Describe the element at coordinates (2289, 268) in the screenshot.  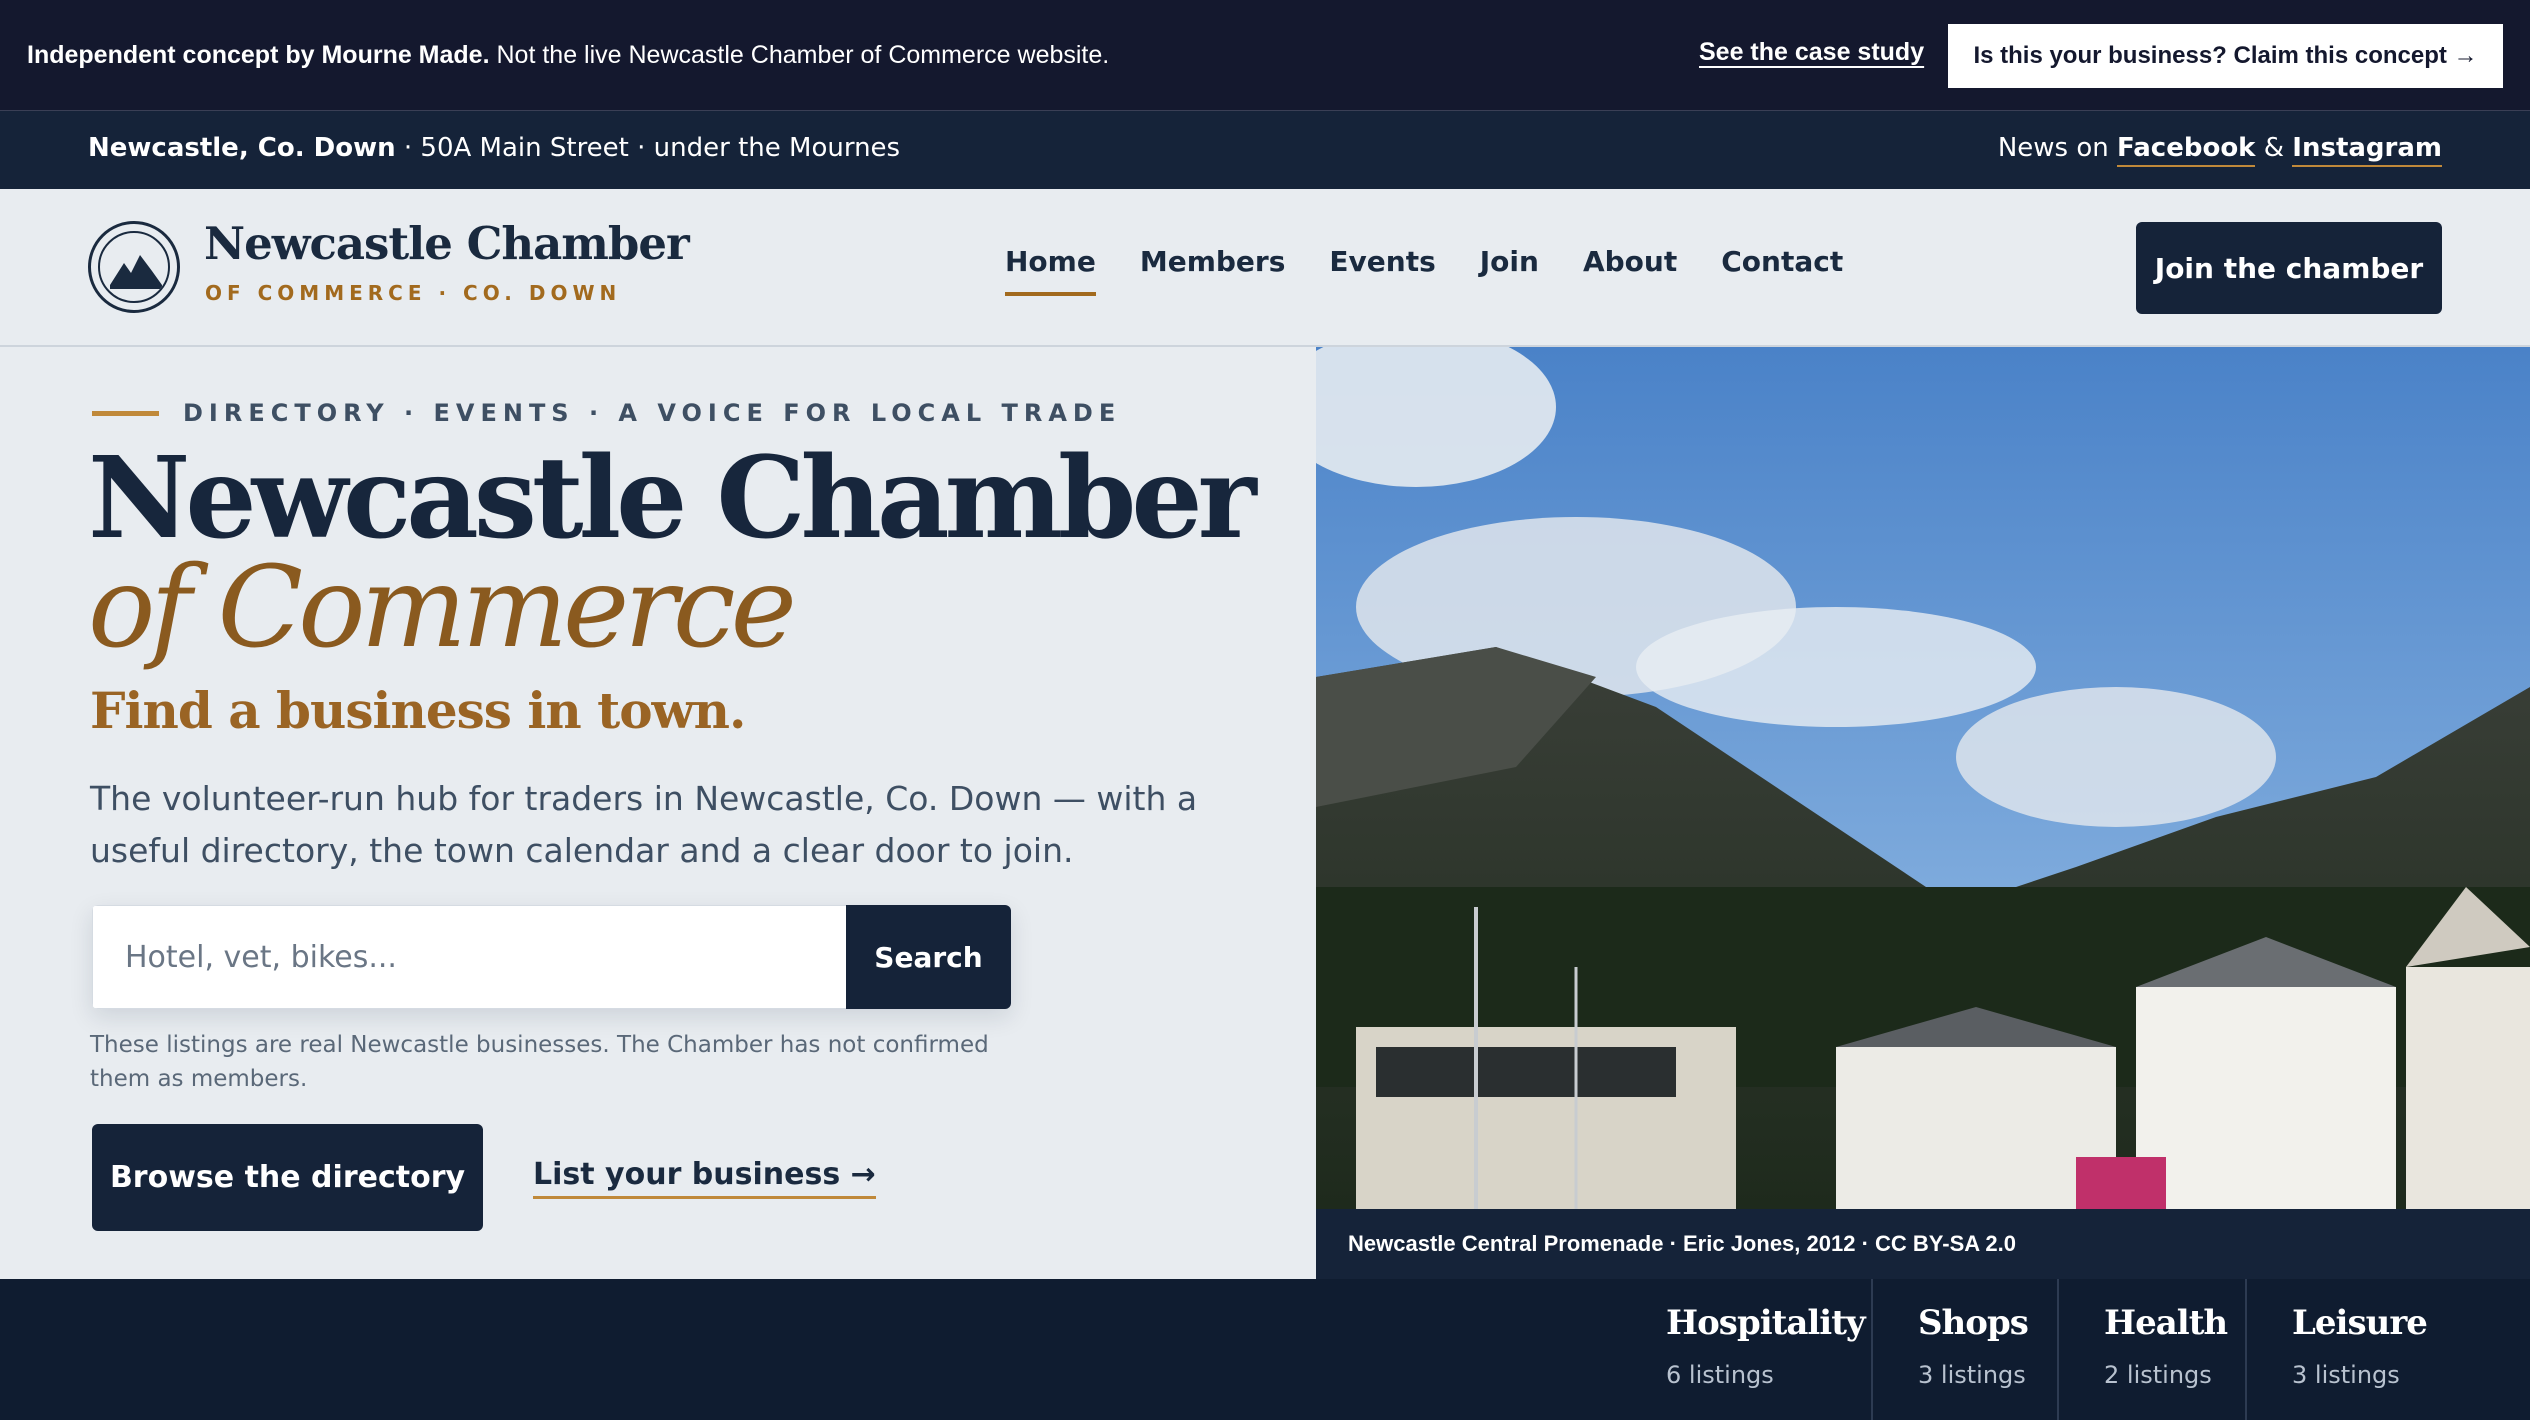
I see `join-chamber-button: Join the chamber` at that location.